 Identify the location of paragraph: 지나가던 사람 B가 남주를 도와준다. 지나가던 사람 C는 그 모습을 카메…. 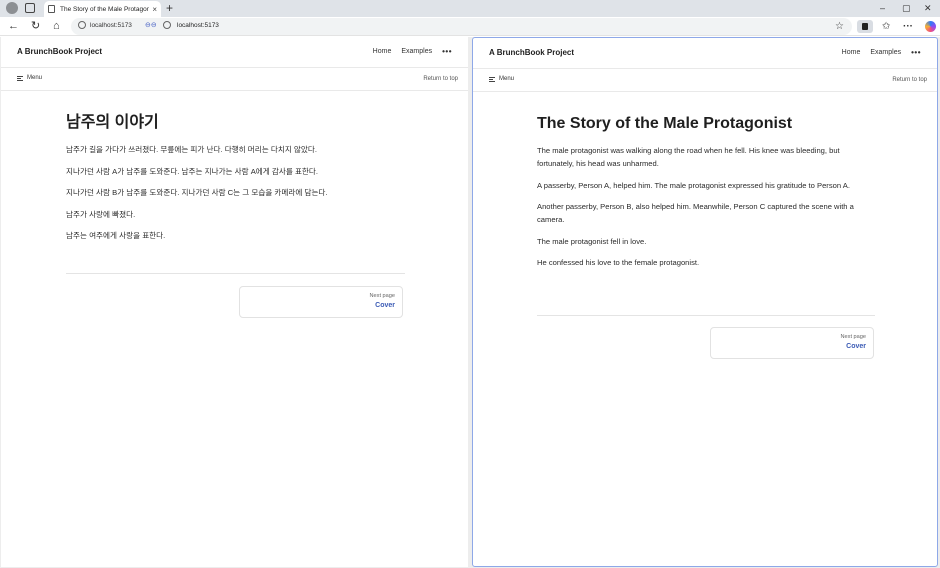
(197, 192).